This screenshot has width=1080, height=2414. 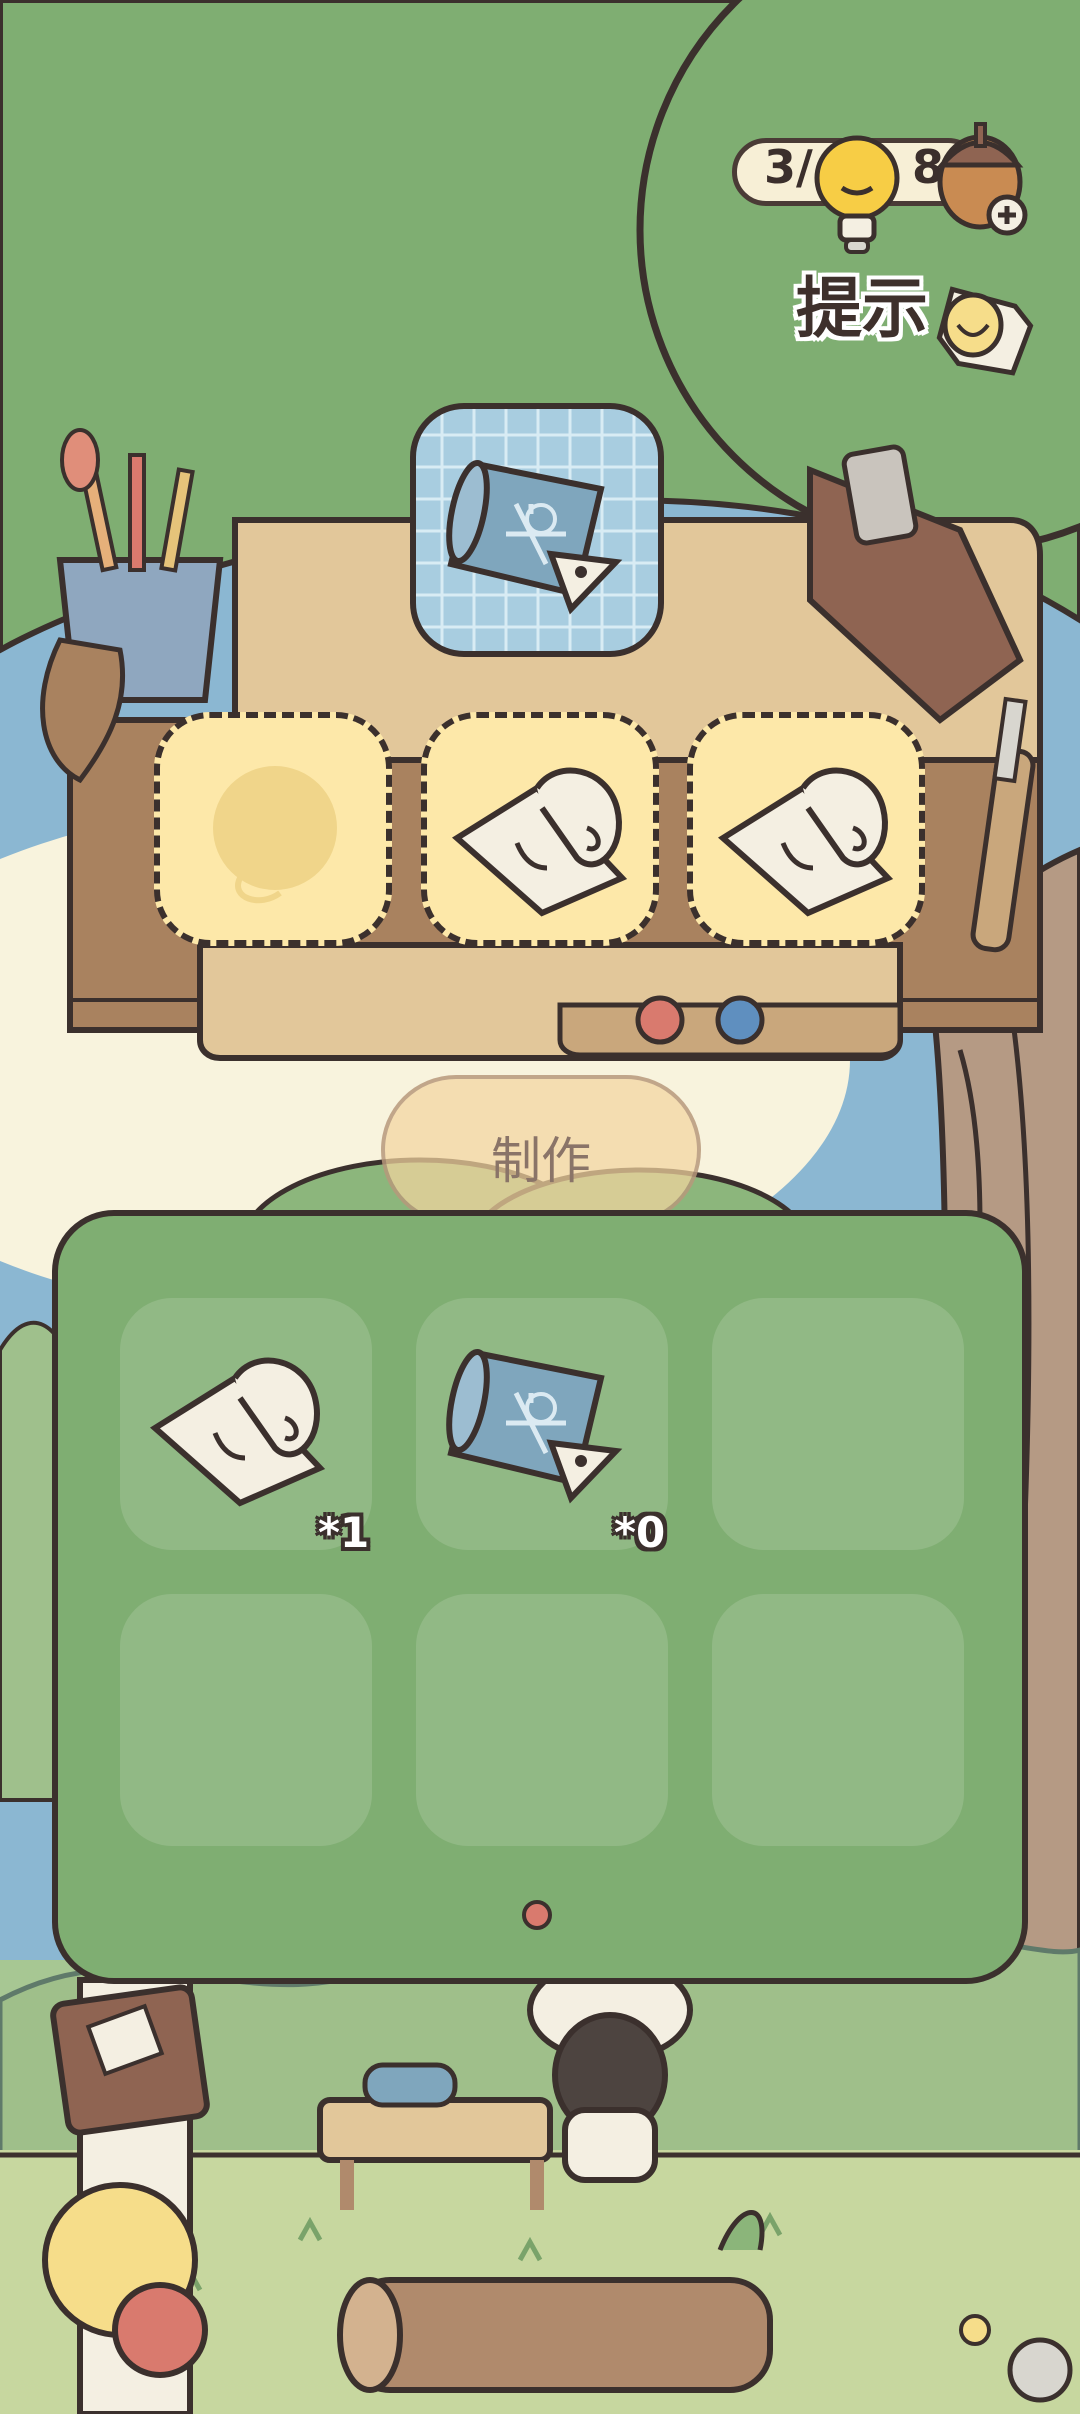 What do you see at coordinates (344, 1532) in the screenshot?
I see `item-quantity: *1` at bounding box center [344, 1532].